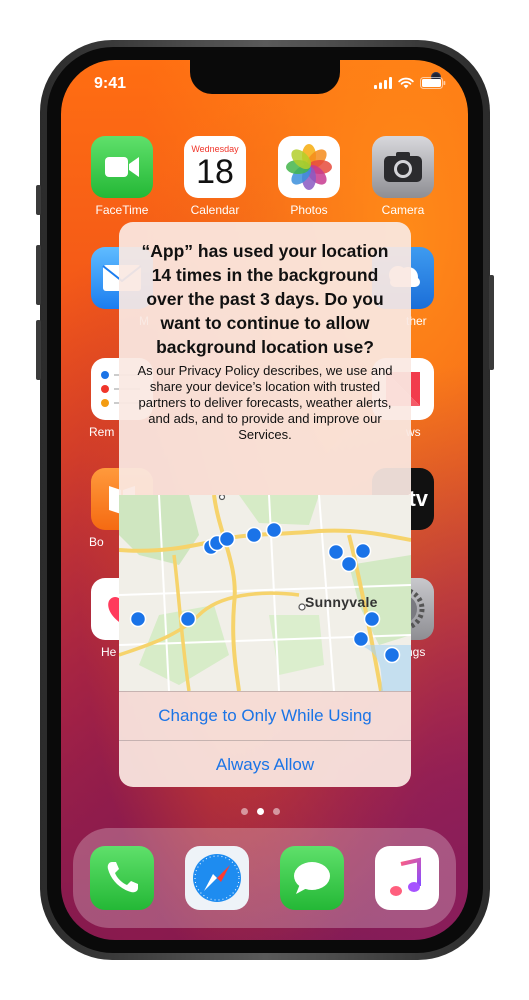 Image resolution: width=529 pixels, height=1000 pixels. What do you see at coordinates (403, 210) in the screenshot?
I see `app-label: Camera` at bounding box center [403, 210].